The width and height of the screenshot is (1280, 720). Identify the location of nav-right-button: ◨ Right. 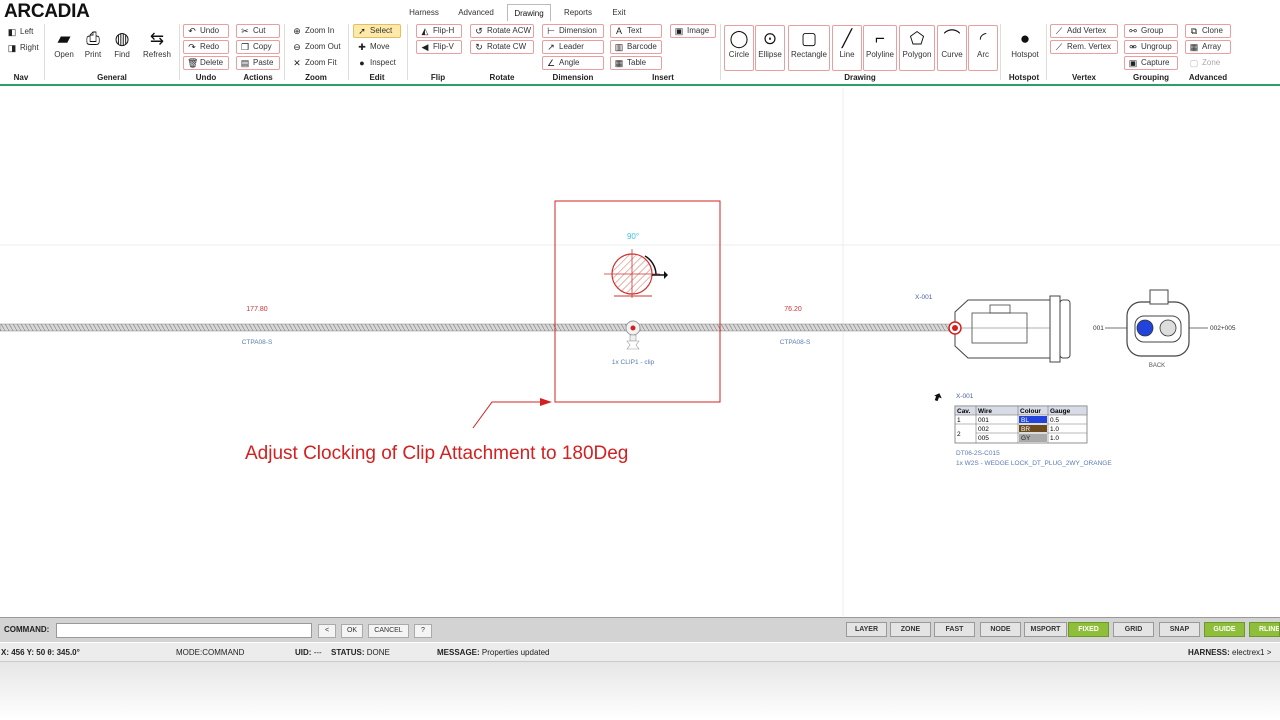
(21, 48).